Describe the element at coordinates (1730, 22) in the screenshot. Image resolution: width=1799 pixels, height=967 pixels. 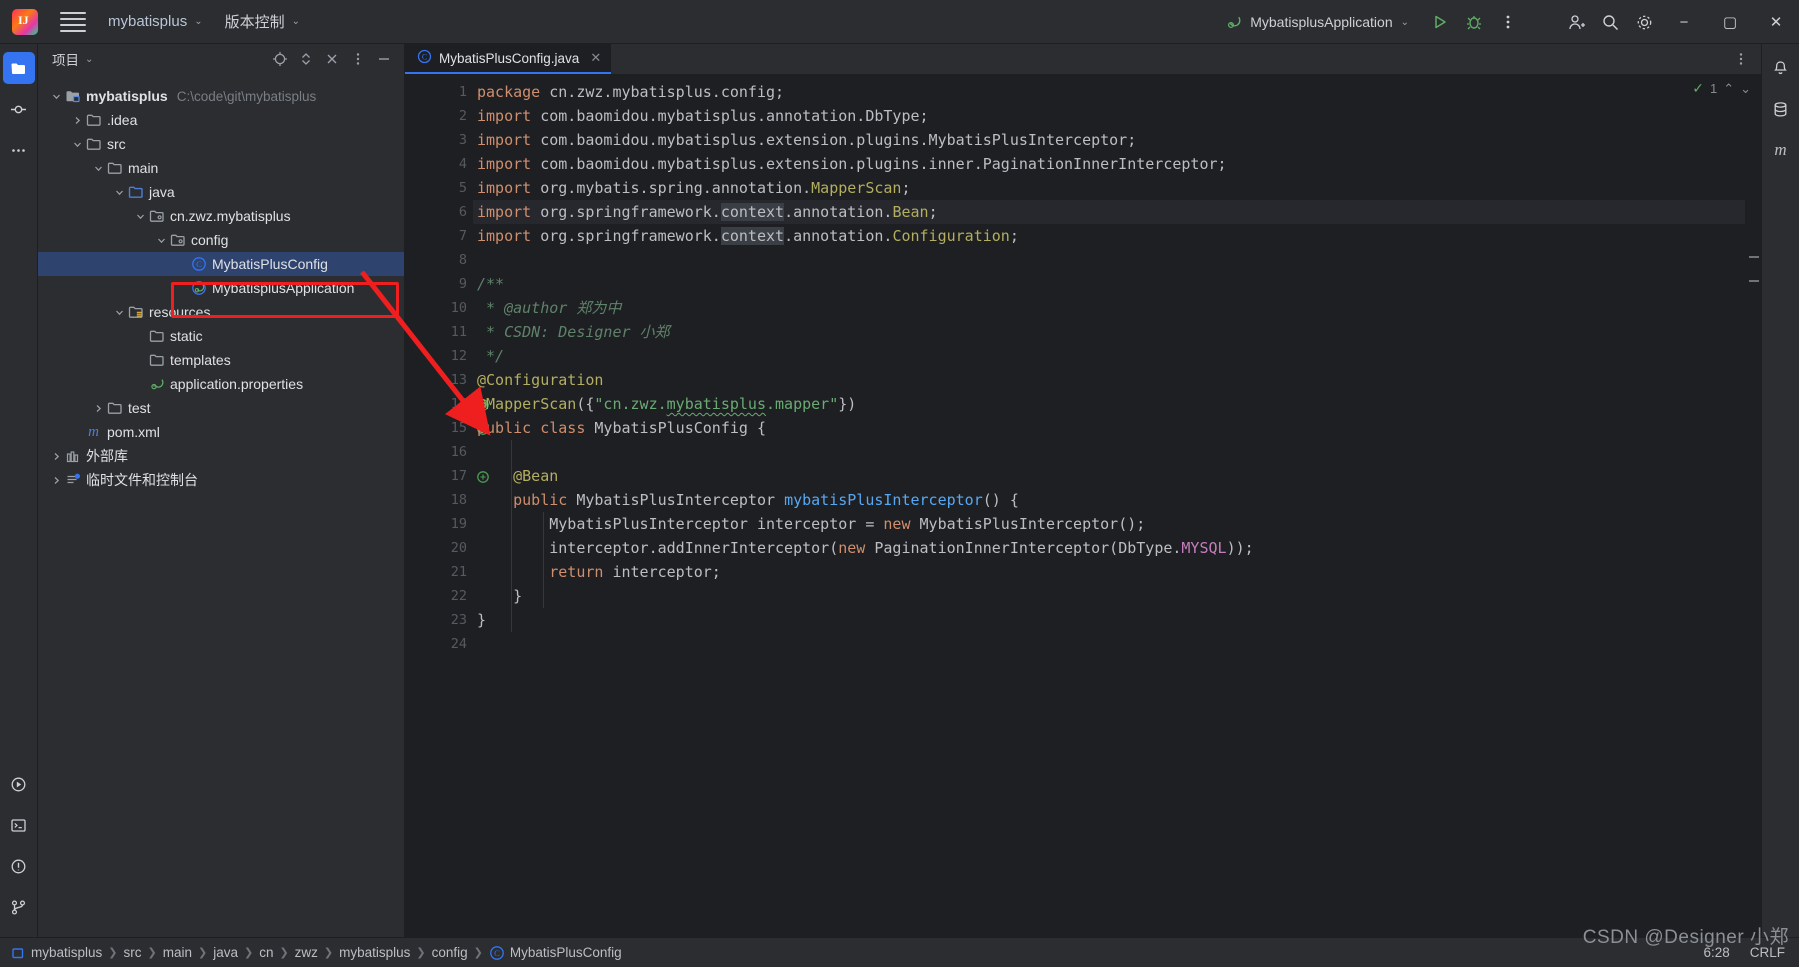
I see `maximize-button: ▢` at that location.